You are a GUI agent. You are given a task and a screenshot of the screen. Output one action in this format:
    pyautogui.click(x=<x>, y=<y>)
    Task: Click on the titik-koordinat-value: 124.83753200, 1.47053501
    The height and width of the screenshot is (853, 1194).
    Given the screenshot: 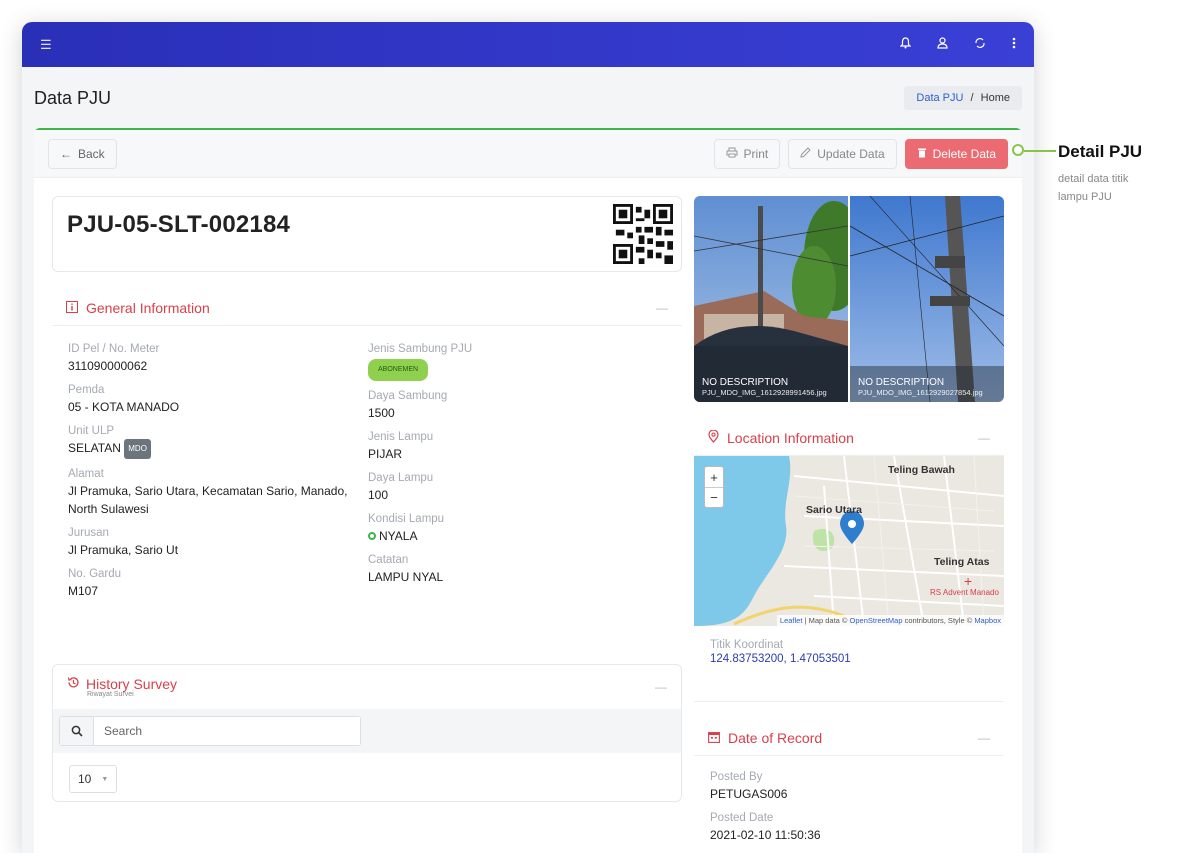 What is the action you would take?
    pyautogui.click(x=780, y=659)
    